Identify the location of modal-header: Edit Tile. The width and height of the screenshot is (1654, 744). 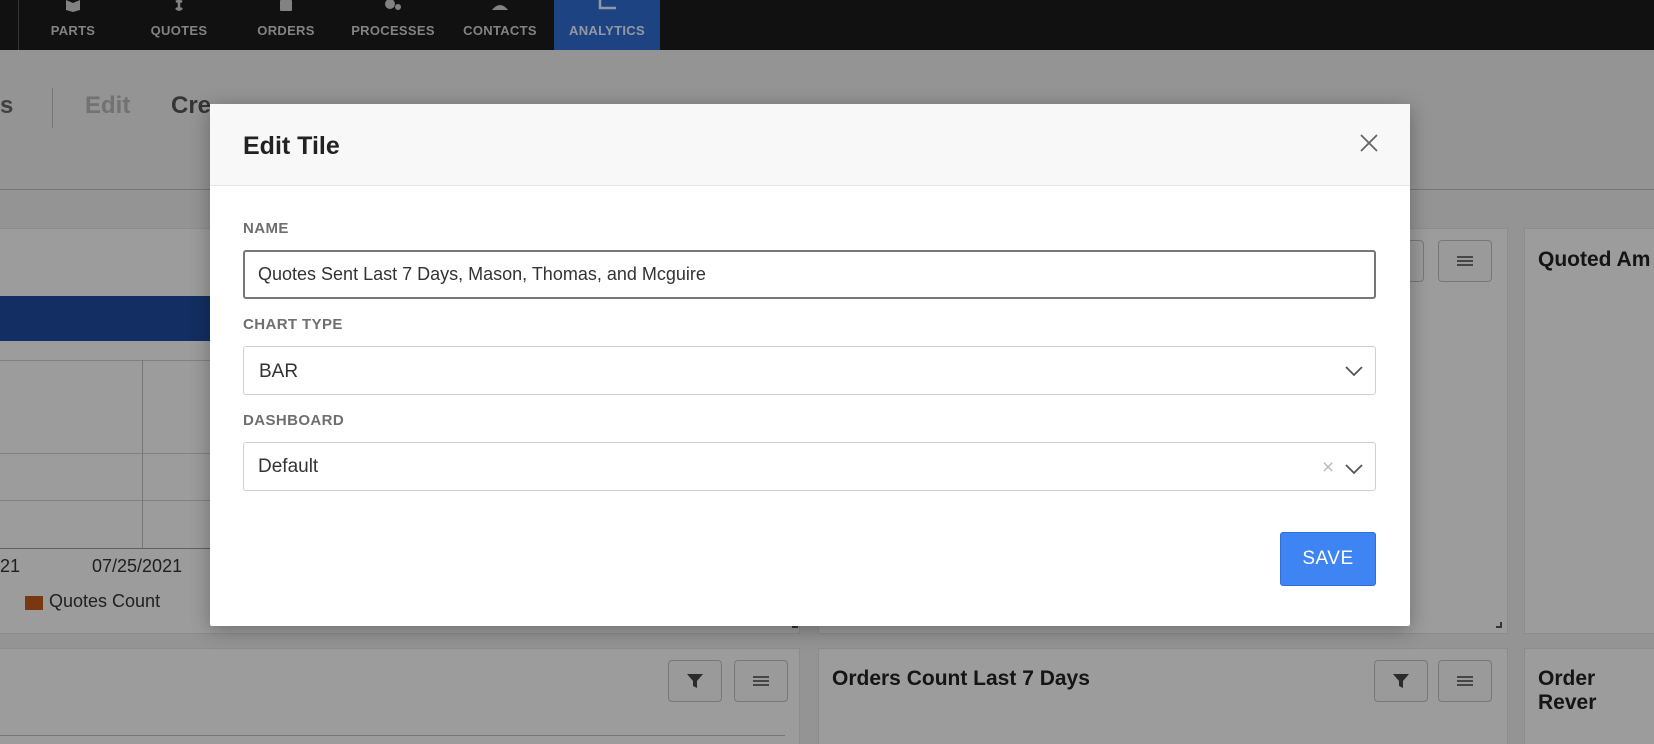
(810, 145).